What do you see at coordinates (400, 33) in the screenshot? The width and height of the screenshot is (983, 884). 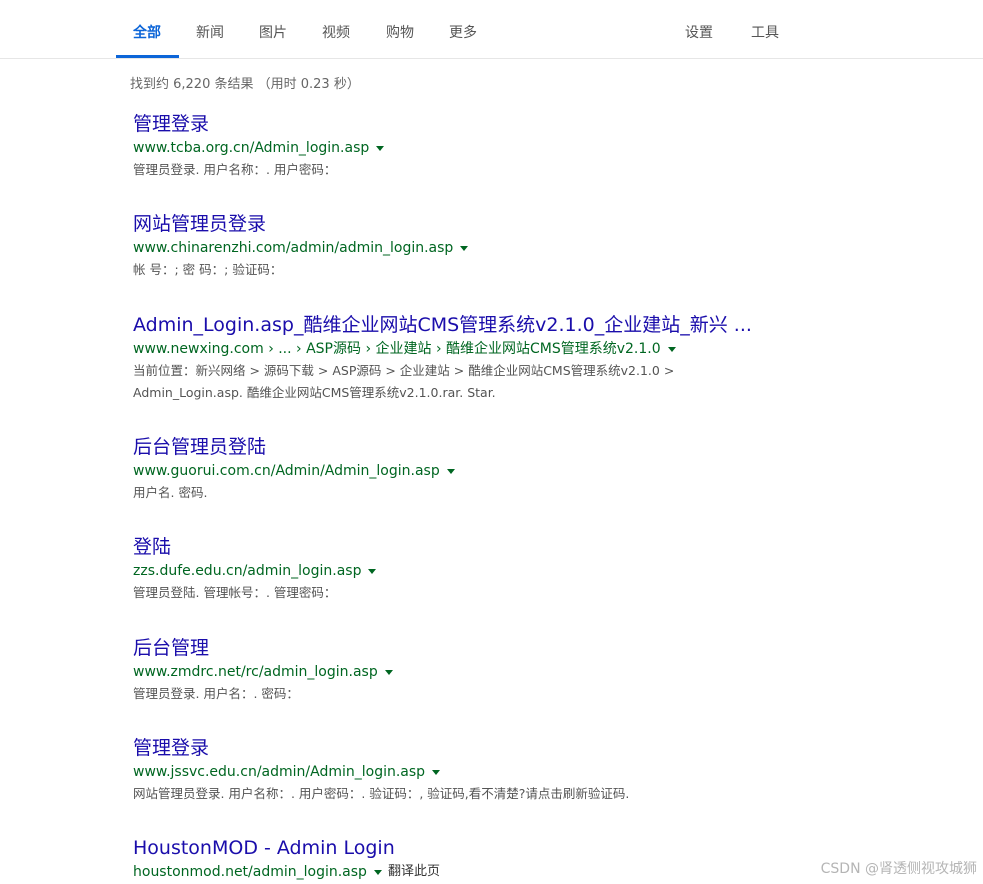 I see `tab-shopping: 购物` at bounding box center [400, 33].